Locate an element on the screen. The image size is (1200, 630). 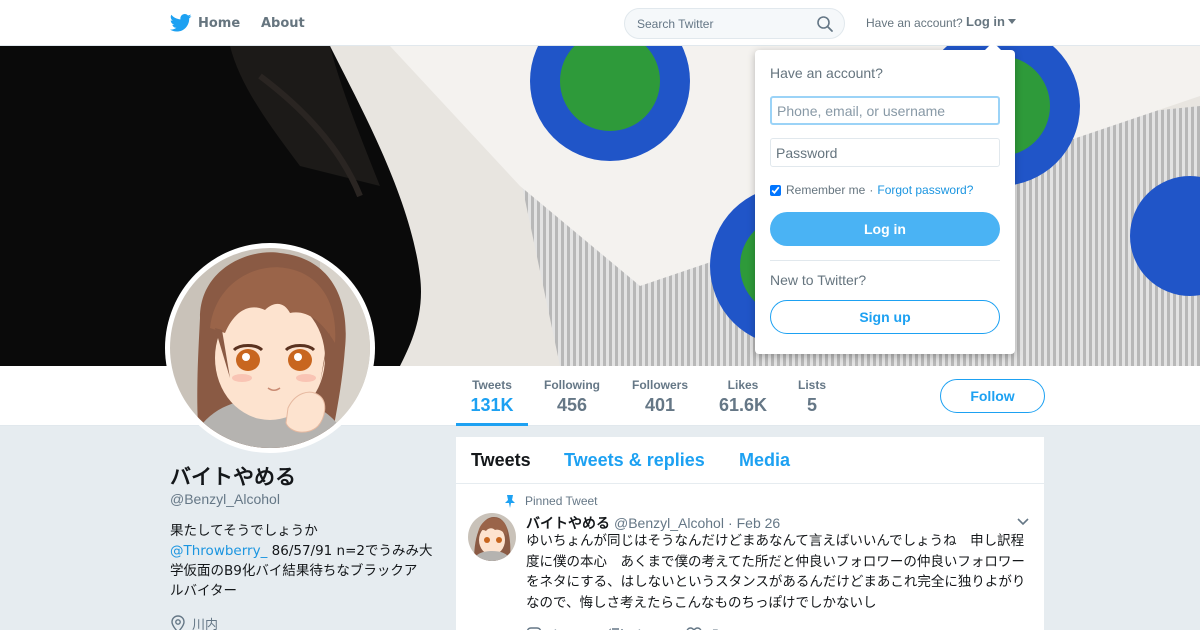
bio-line: 86/57/91 n=2でうみみ大 is located at coordinates (350, 551).